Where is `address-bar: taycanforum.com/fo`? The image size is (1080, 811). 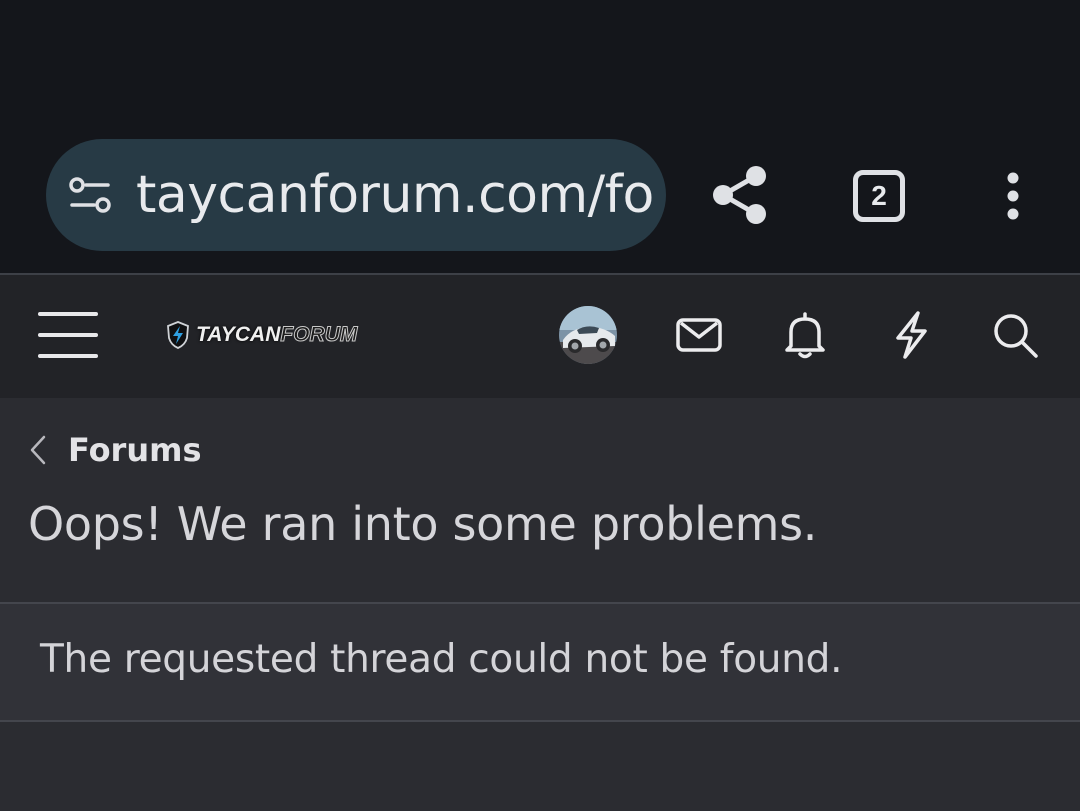
address-bar: taycanforum.com/fo is located at coordinates (356, 195).